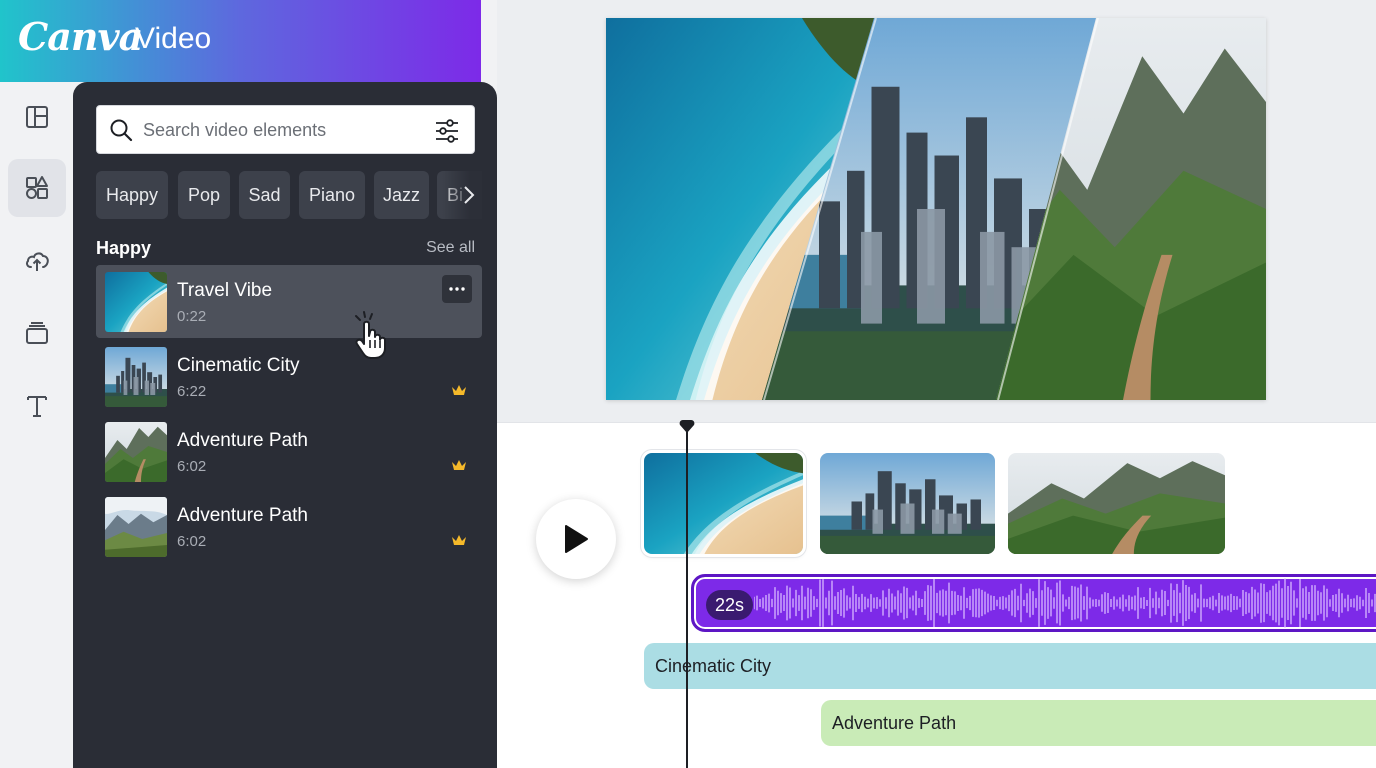 This screenshot has height=768, width=1376. I want to click on upload-cloud-icon, so click(37, 261).